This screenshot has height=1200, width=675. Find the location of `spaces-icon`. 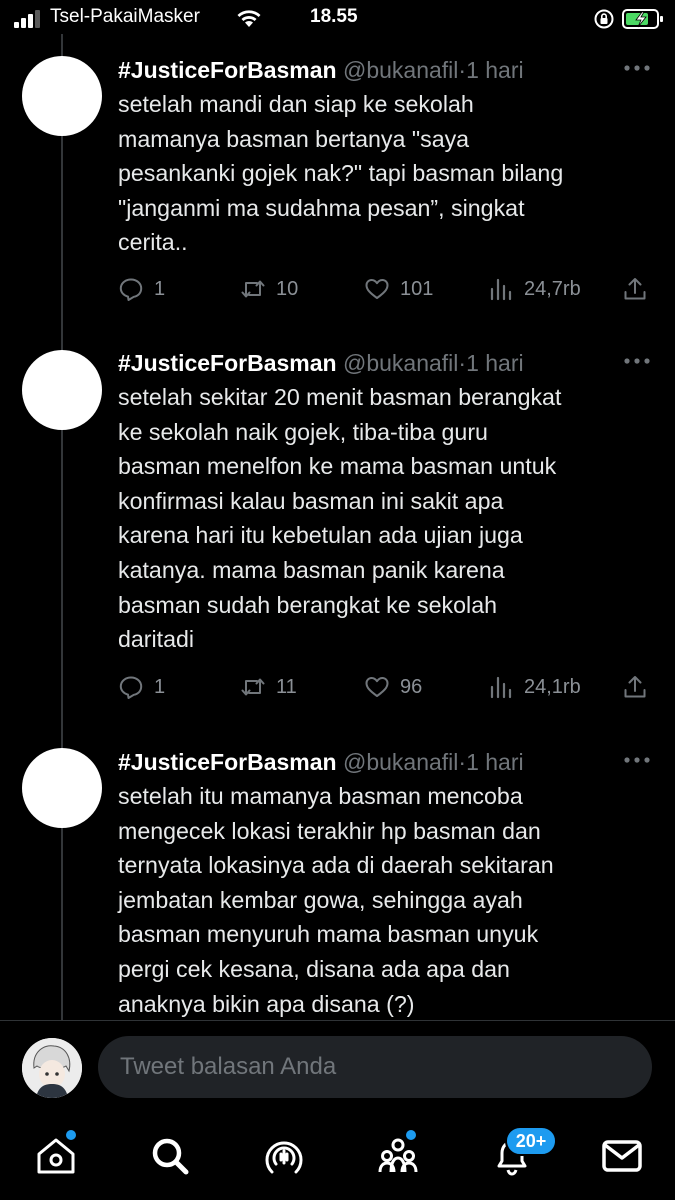

spaces-icon is located at coordinates (284, 1157).